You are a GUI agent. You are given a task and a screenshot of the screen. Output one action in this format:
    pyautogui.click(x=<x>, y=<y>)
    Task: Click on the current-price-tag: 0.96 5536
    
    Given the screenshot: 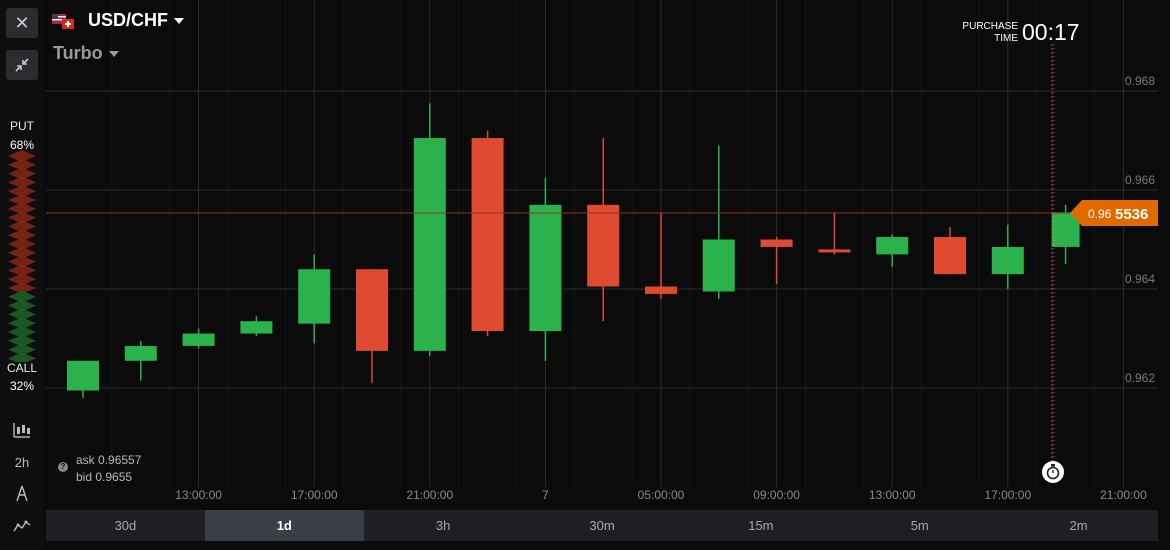 What is the action you would take?
    pyautogui.click(x=1114, y=212)
    